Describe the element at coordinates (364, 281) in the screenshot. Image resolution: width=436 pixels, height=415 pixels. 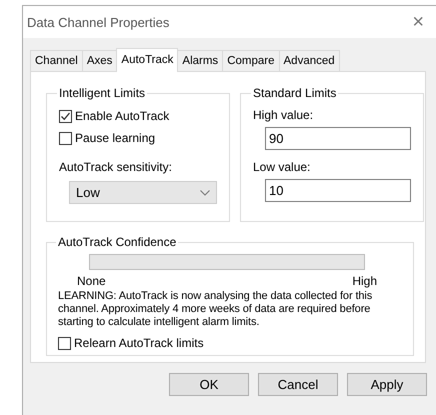
I see `scale-label: High` at that location.